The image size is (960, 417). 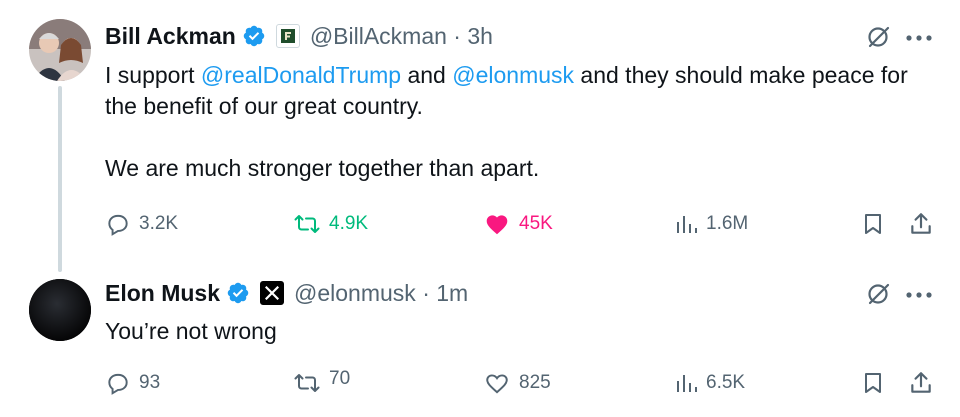 I want to click on author-name: Bill Ackman, so click(x=170, y=36).